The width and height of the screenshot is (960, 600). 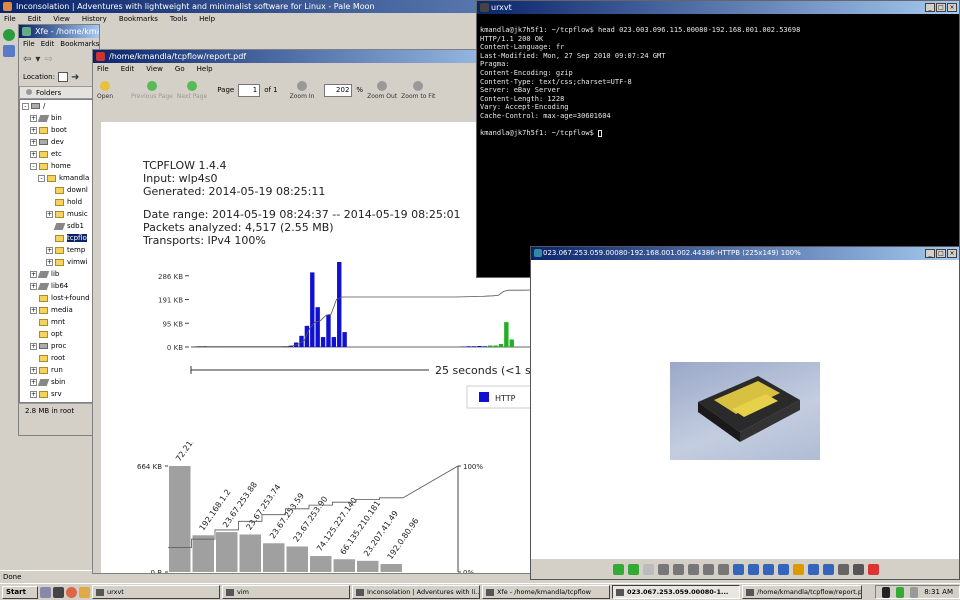 What do you see at coordinates (618, 569) in the screenshot?
I see `prev-image-icon` at bounding box center [618, 569].